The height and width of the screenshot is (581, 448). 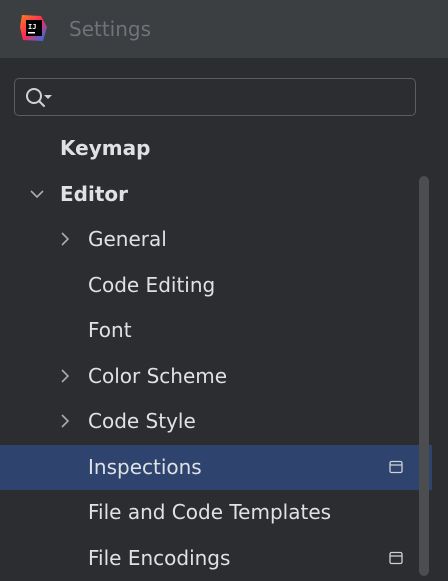 I want to click on title-bar: IJ Settings, so click(x=224, y=29).